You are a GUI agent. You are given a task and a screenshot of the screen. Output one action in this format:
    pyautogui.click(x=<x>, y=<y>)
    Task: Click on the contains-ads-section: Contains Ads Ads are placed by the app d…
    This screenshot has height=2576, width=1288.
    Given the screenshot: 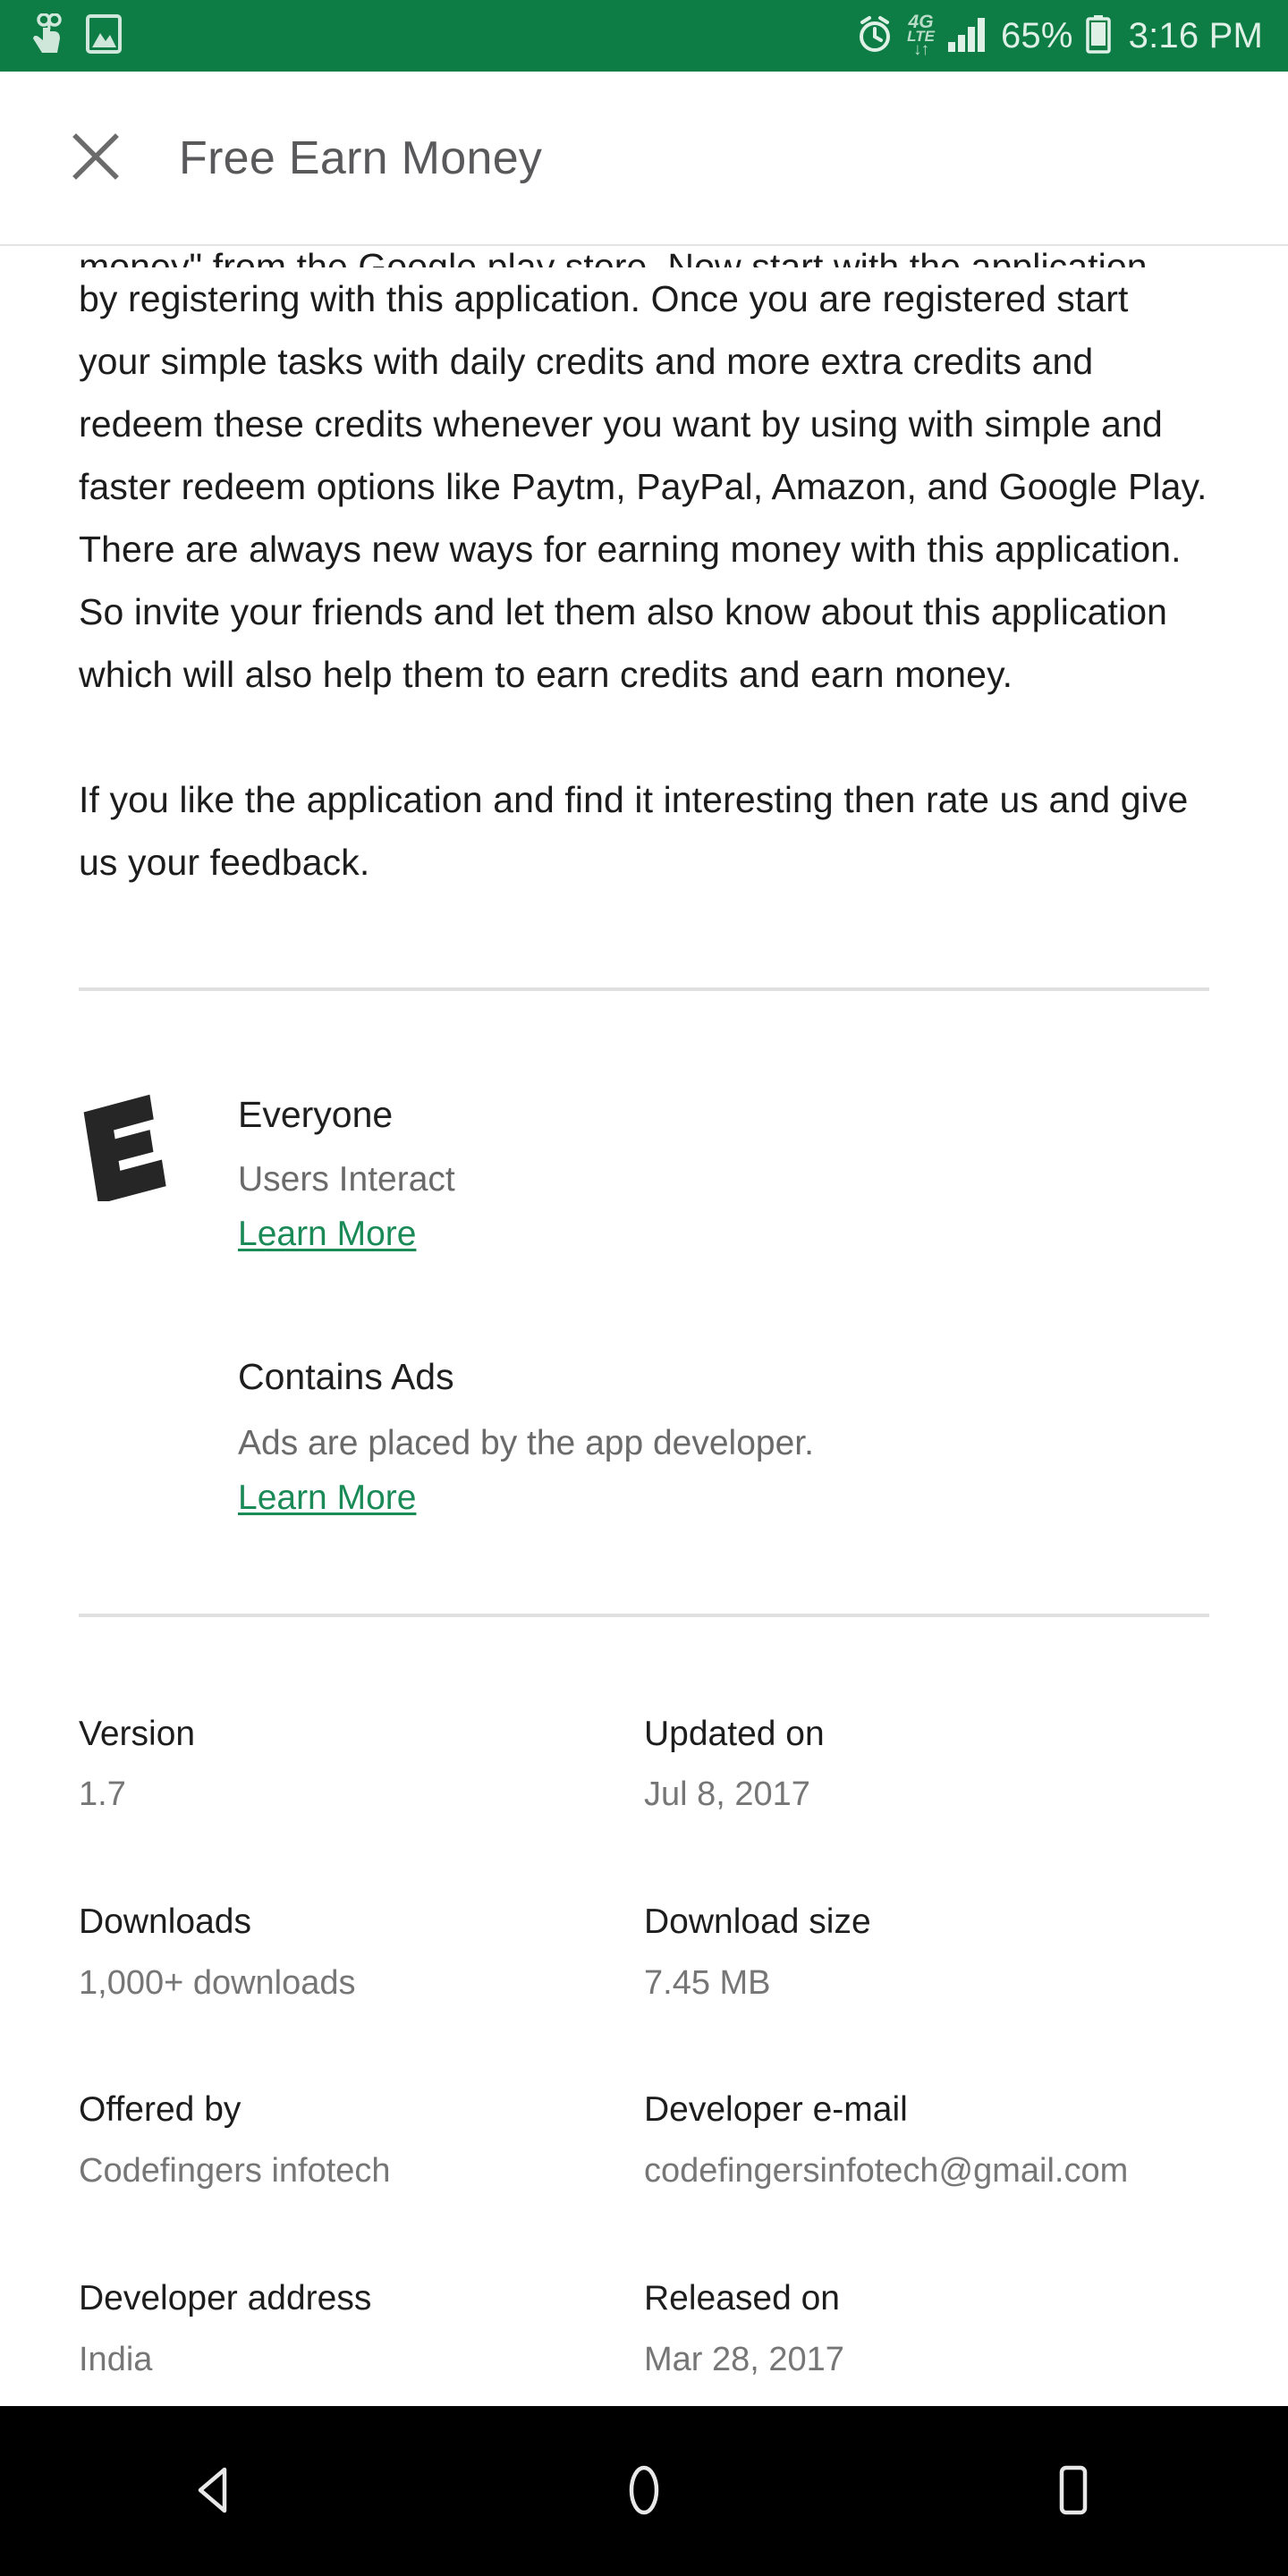 What is the action you would take?
    pyautogui.click(x=644, y=1437)
    